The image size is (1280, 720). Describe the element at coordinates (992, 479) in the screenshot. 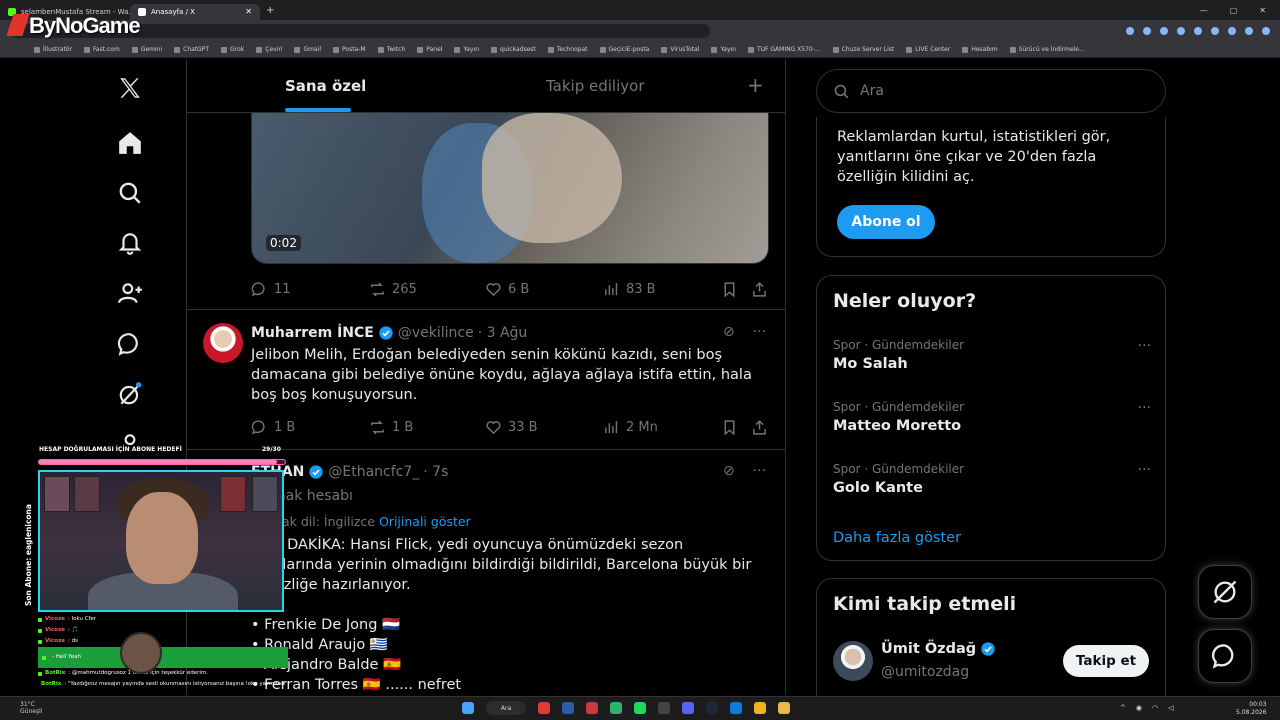

I see `trend-item: Spor · Gündemdekiler Golo Kante ···` at that location.